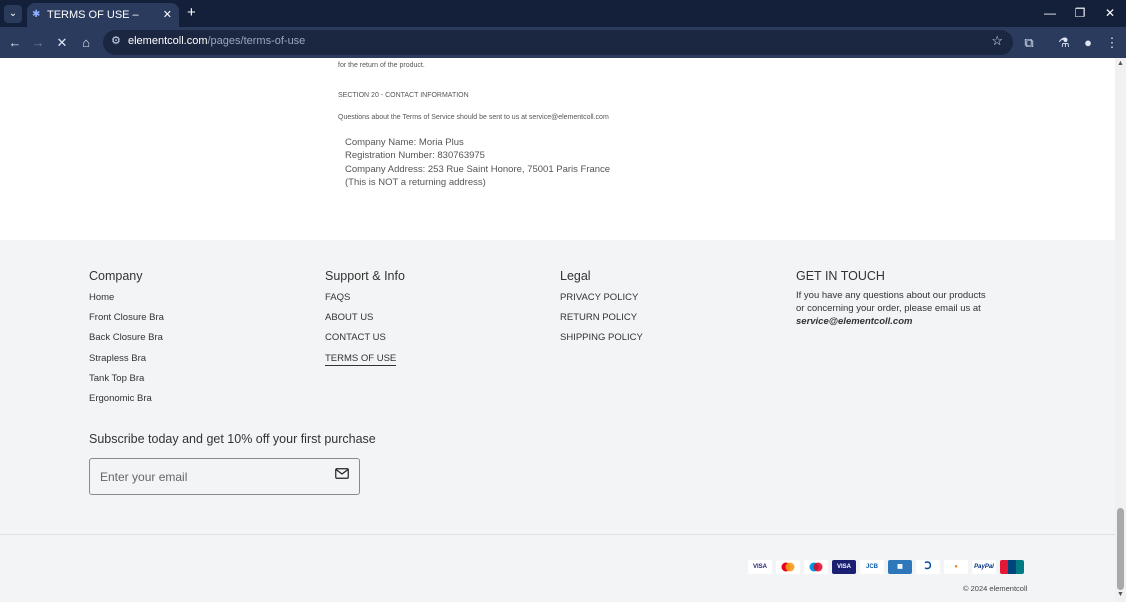  What do you see at coordinates (415, 156) in the screenshot?
I see `registration-line: Registration Number: 830763975` at bounding box center [415, 156].